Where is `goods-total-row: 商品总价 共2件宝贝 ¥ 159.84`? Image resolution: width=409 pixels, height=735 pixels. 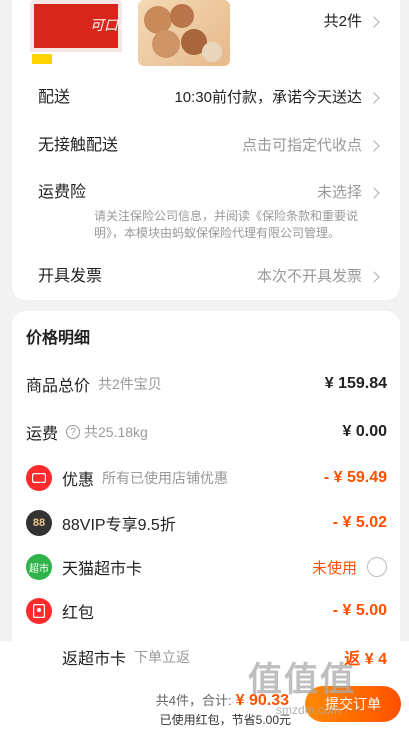 goods-total-row: 商品总价 共2件宝贝 ¥ 159.84 is located at coordinates (206, 384).